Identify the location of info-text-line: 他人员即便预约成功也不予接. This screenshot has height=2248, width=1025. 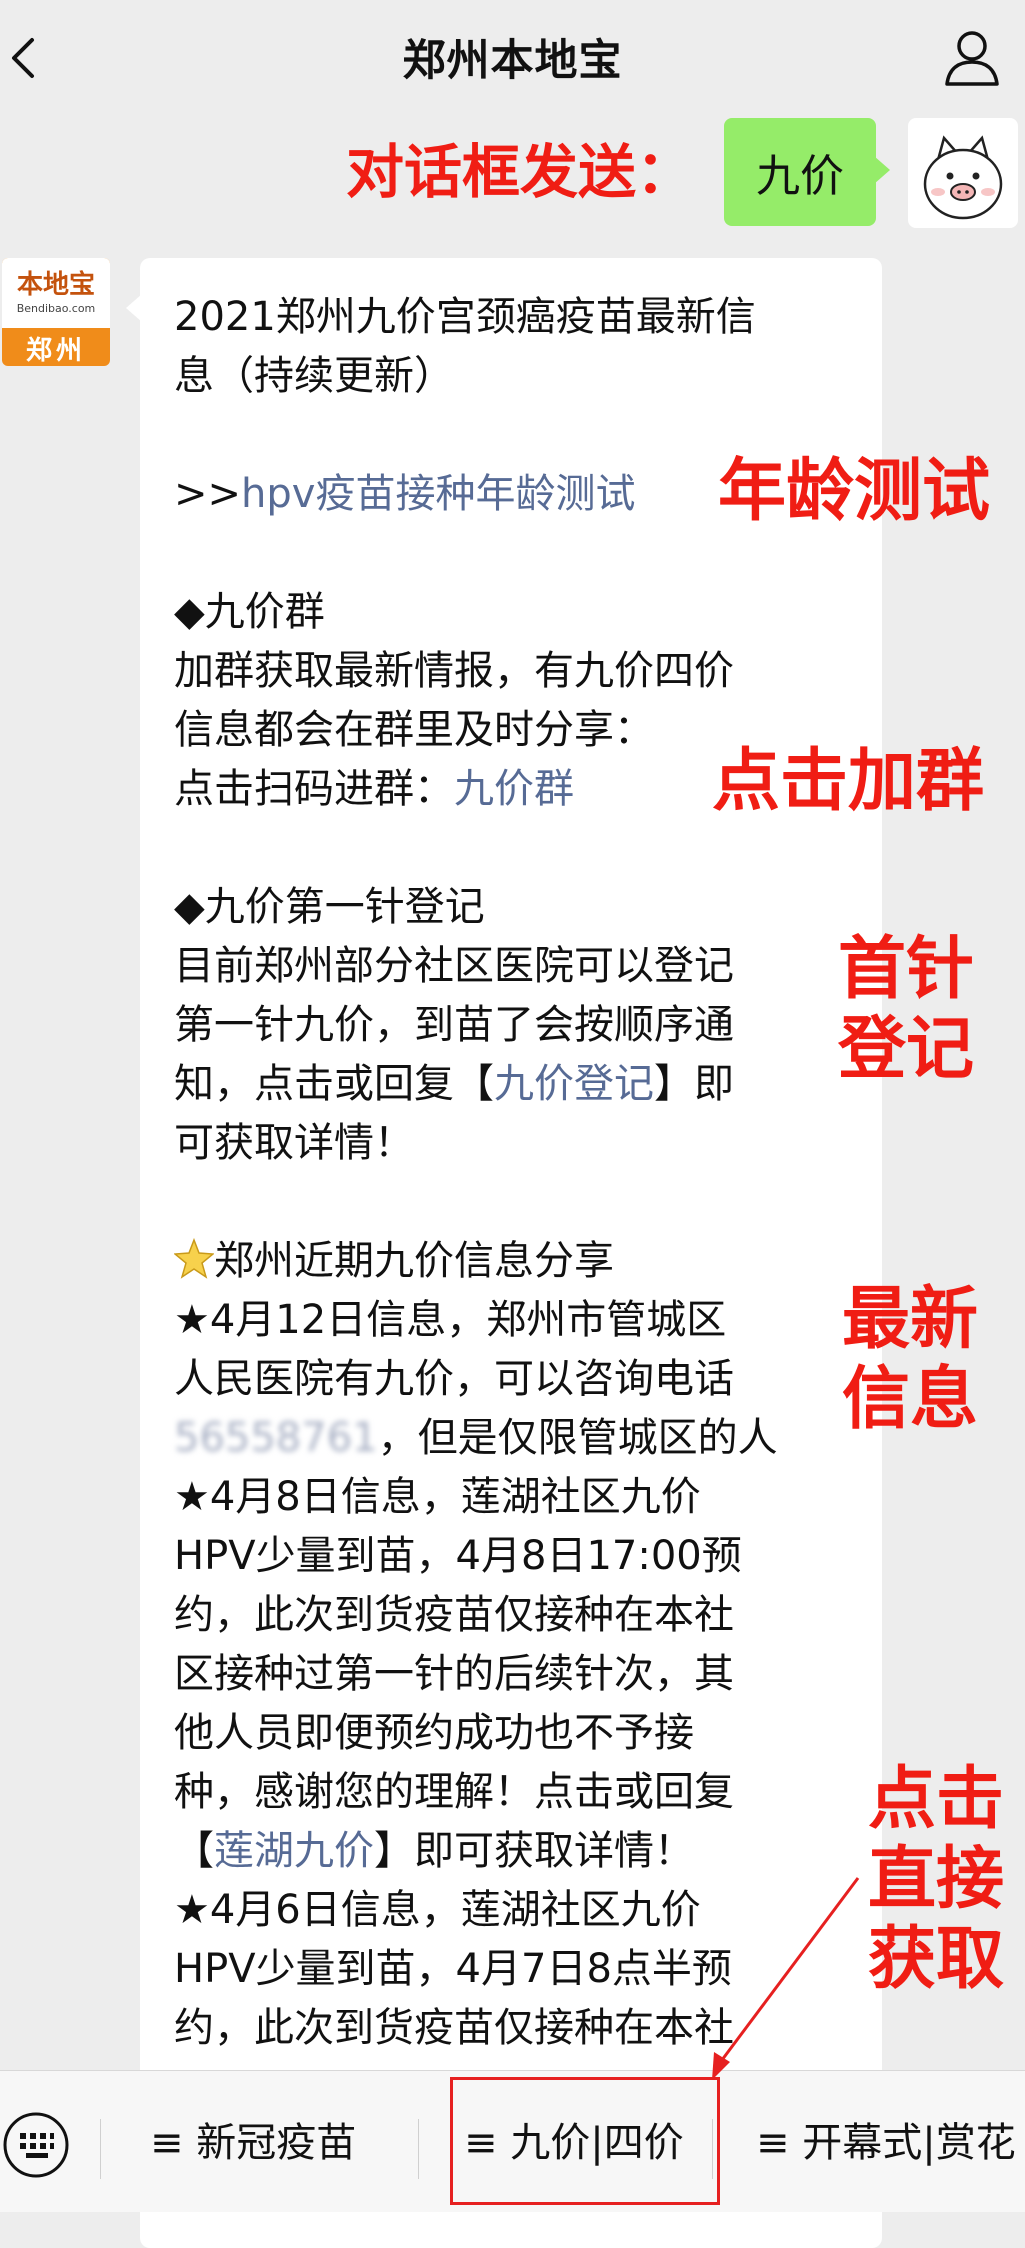
(434, 1733).